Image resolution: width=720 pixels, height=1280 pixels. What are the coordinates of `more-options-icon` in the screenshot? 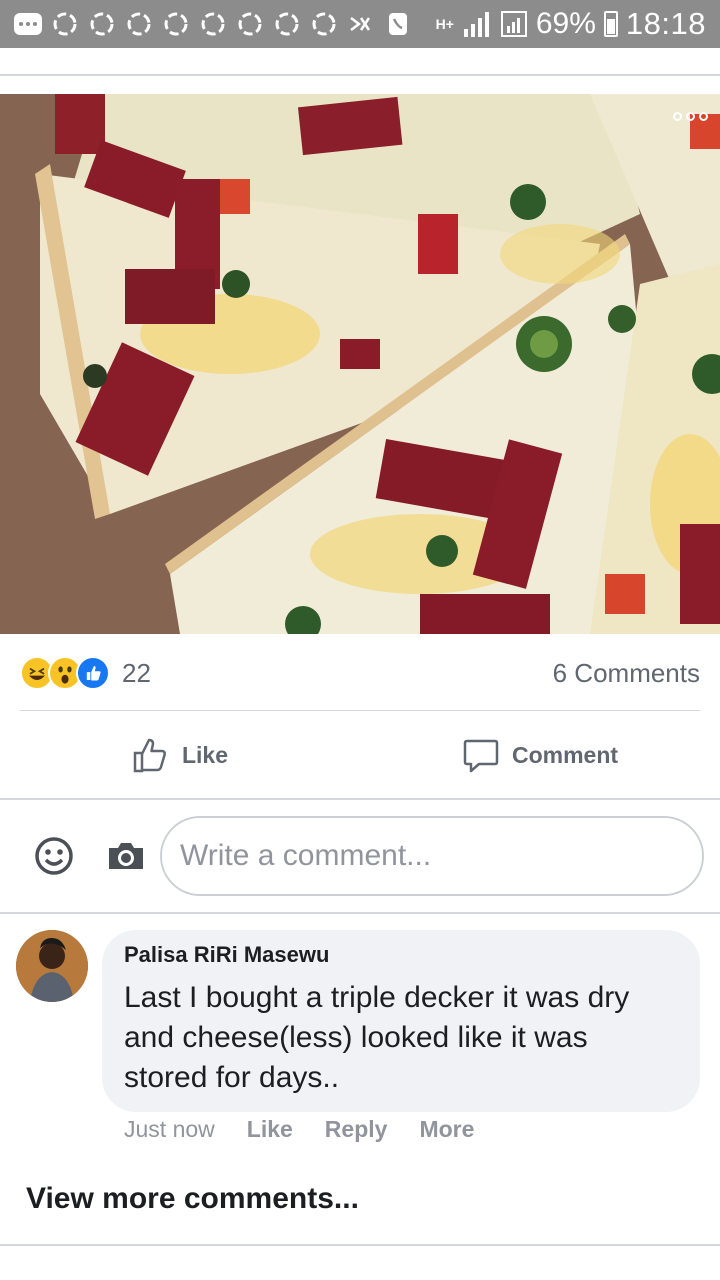 It's located at (690, 116).